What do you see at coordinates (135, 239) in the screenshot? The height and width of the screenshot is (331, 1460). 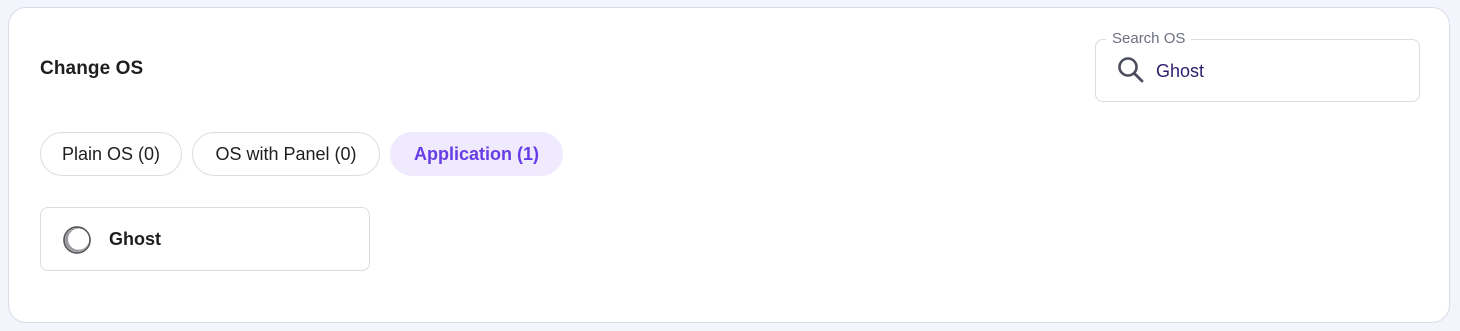 I see `os-option-label: Ghost` at bounding box center [135, 239].